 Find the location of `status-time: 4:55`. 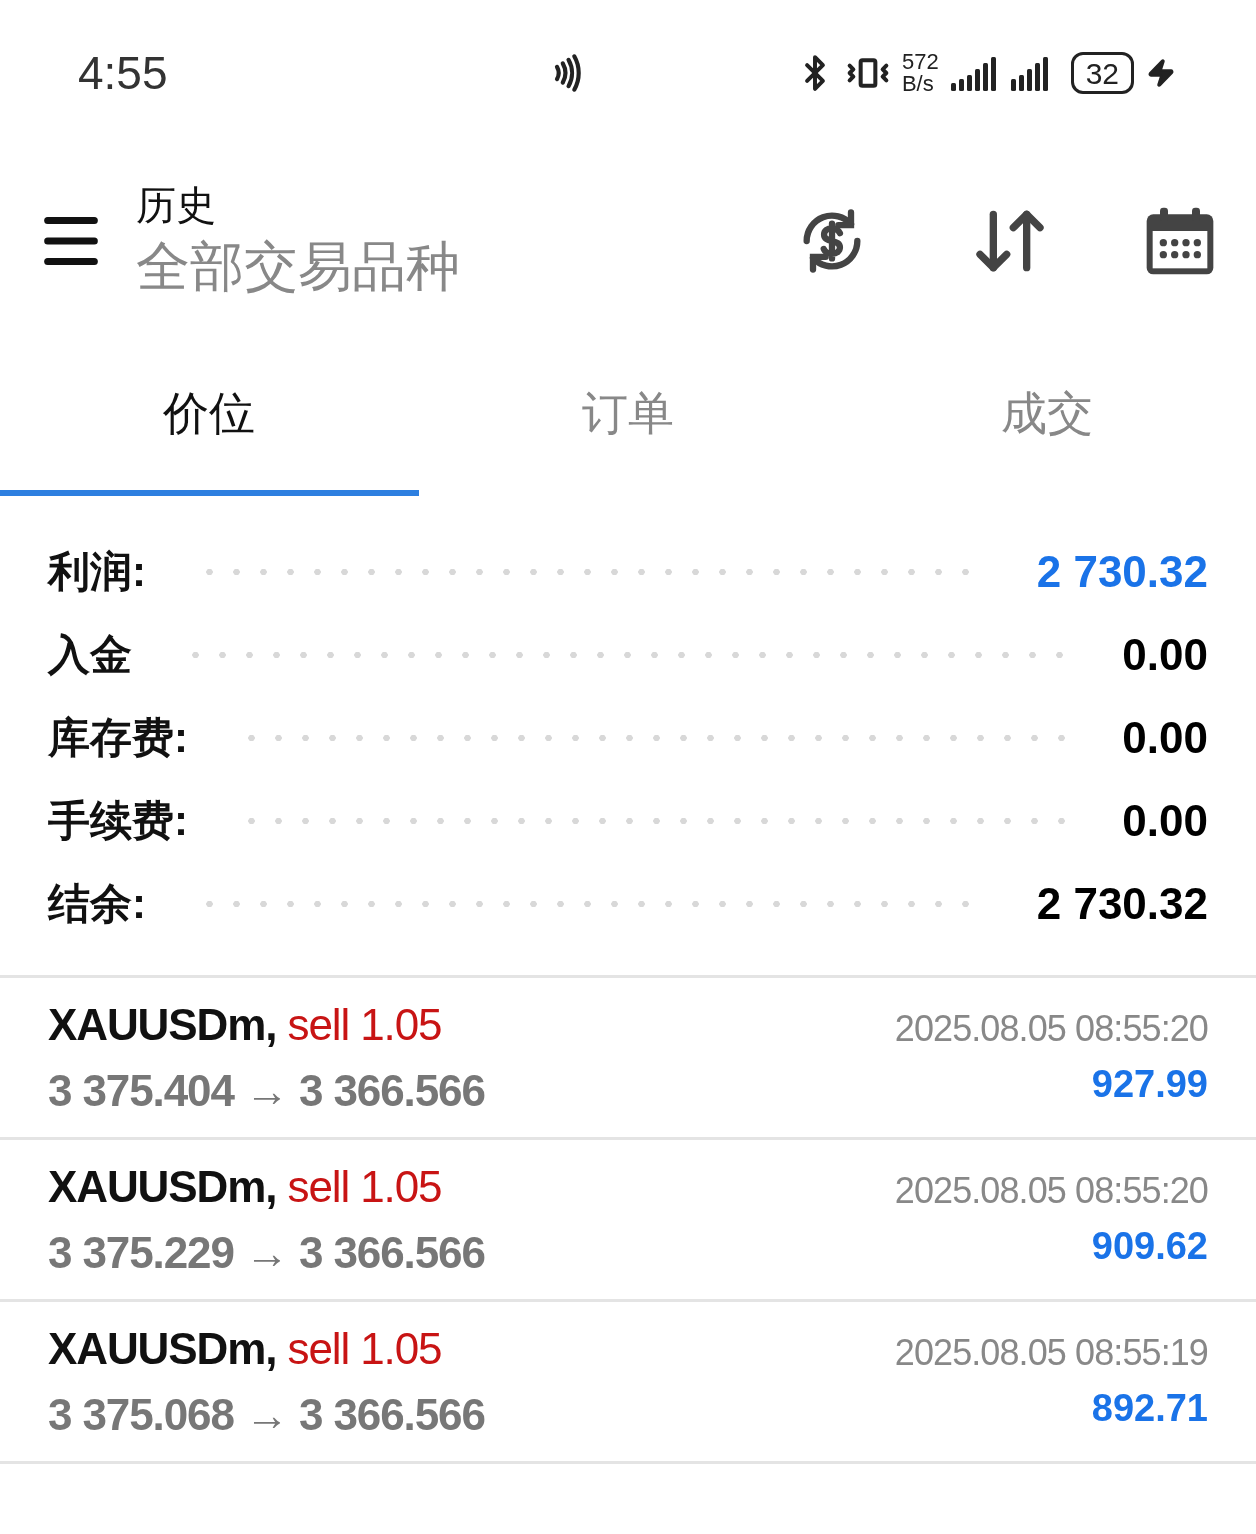

status-time: 4:55 is located at coordinates (123, 73).